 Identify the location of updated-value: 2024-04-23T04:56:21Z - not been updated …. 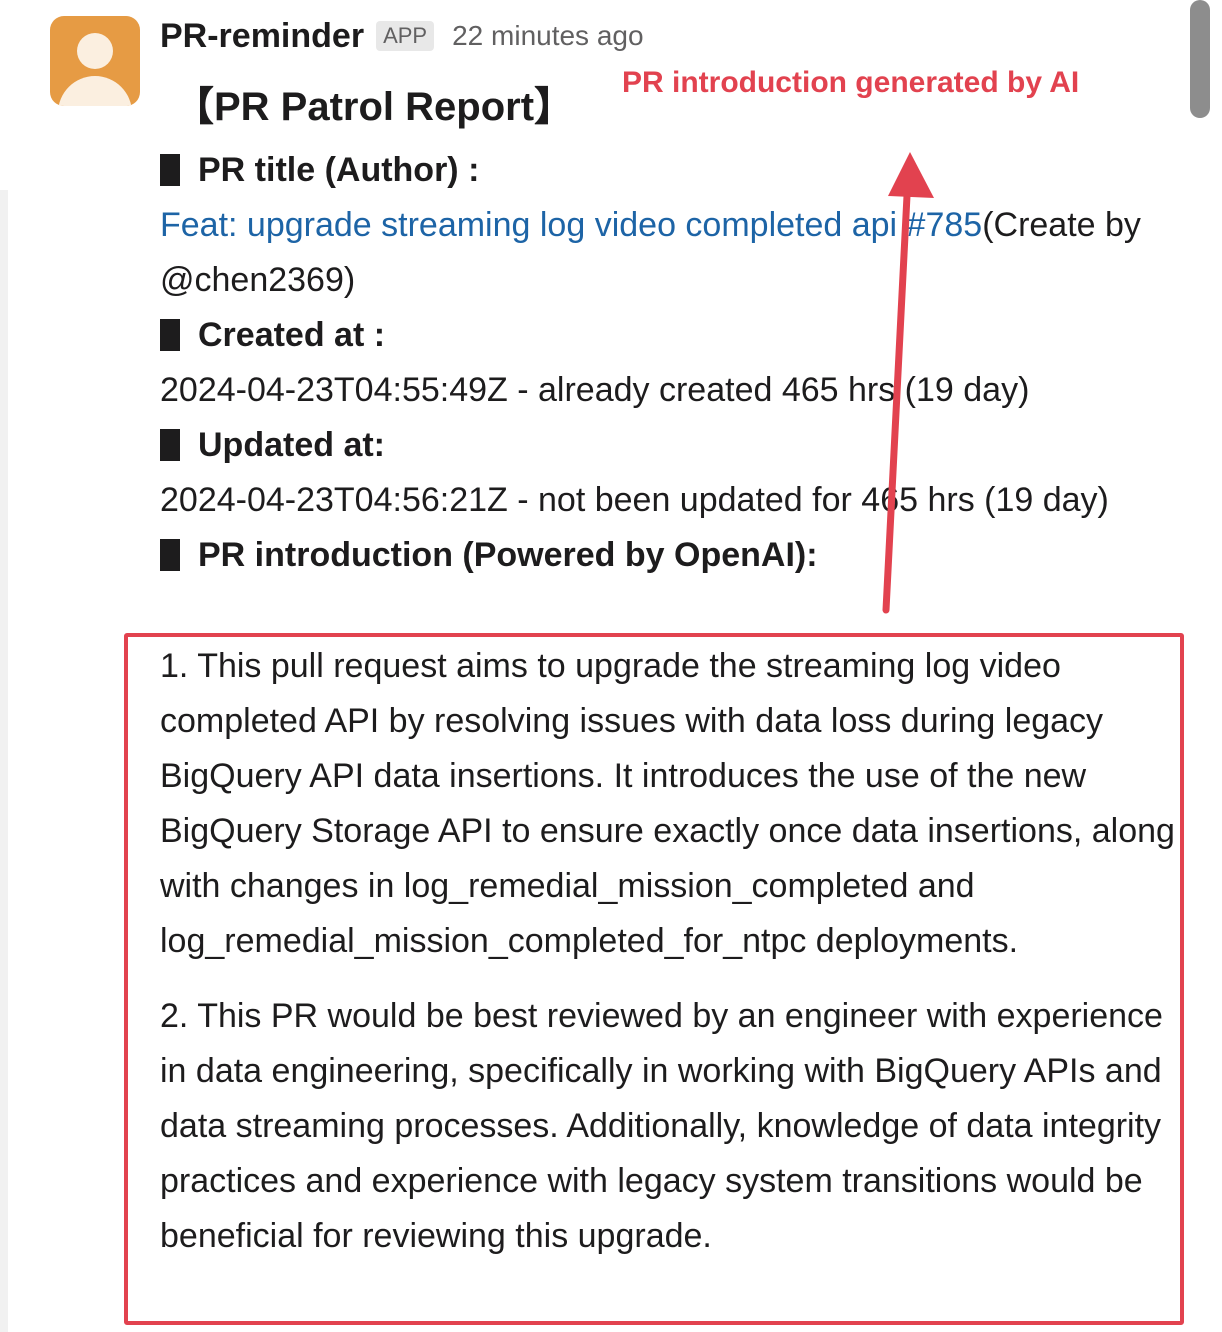
(634, 500).